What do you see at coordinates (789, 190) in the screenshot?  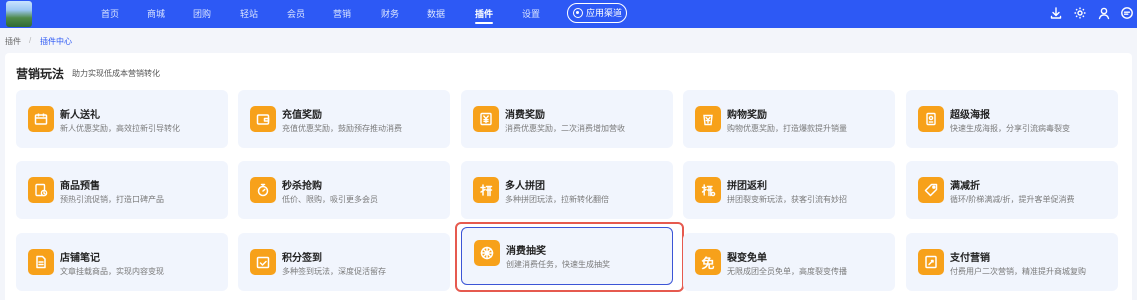 I see `card-group-rebate: 拼团返利 拼团裂变新玩法，获客引流有妙招` at bounding box center [789, 190].